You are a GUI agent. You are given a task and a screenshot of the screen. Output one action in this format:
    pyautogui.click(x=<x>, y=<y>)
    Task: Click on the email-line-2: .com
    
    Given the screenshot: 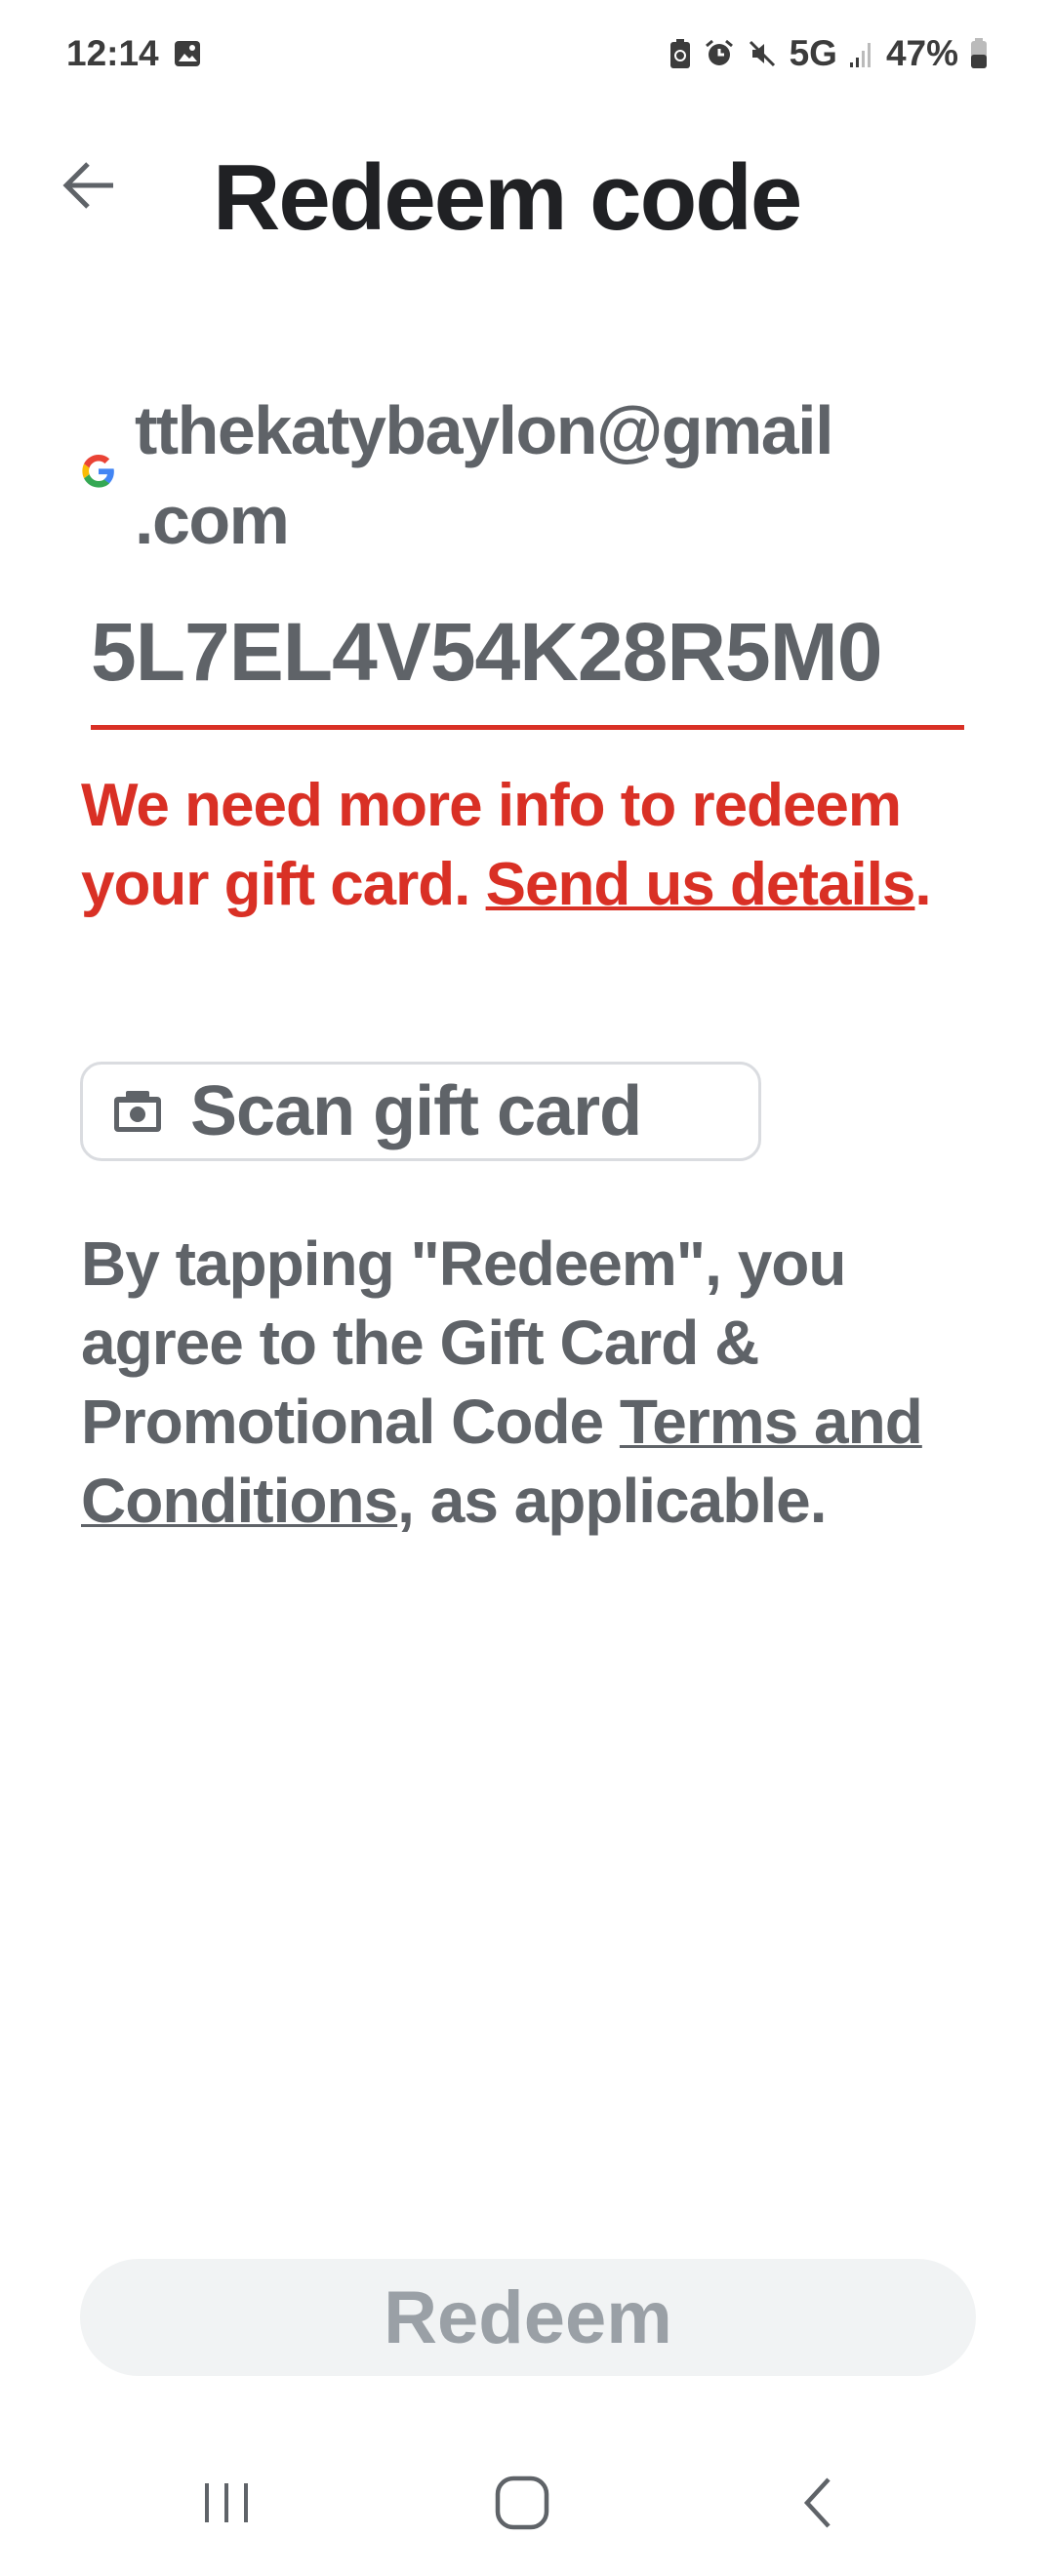 What is the action you would take?
    pyautogui.click(x=213, y=520)
    